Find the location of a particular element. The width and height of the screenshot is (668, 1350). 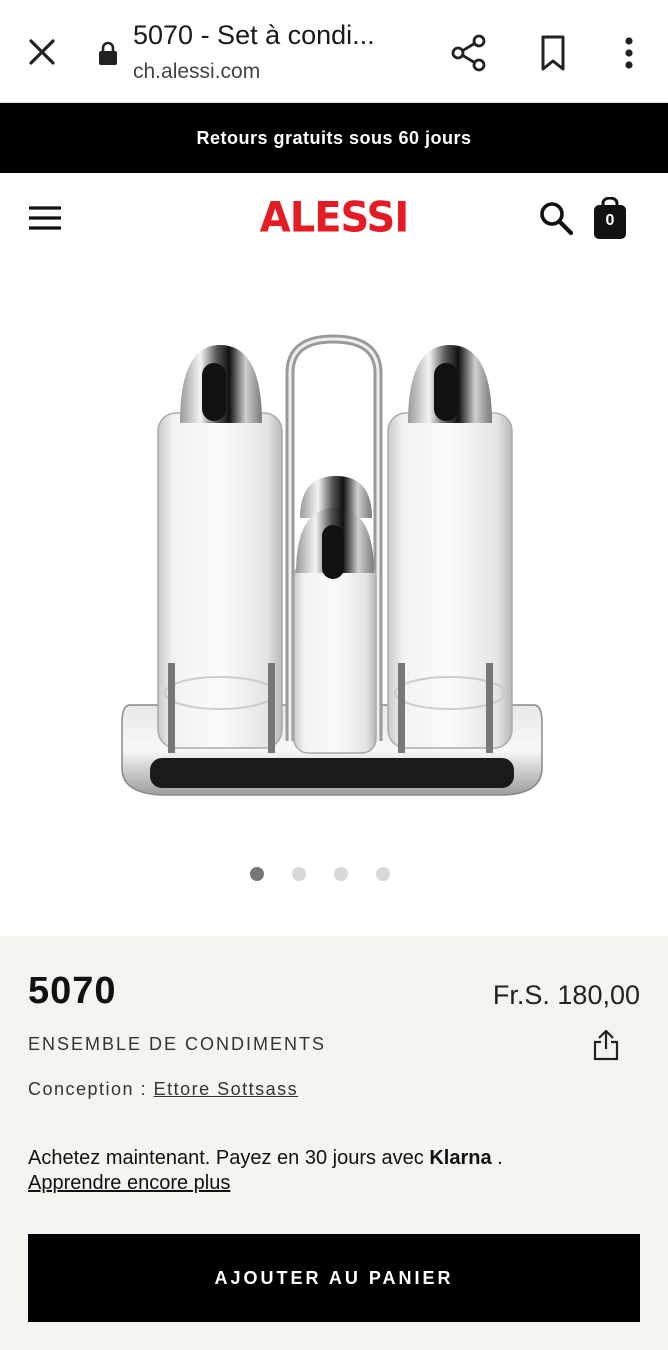

url-text: ch.alessi.com is located at coordinates (196, 72).